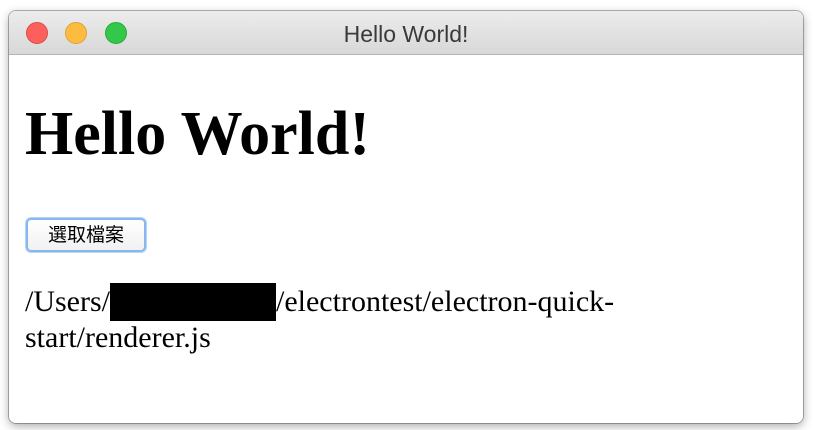  I want to click on redacted-username-block, so click(193, 302).